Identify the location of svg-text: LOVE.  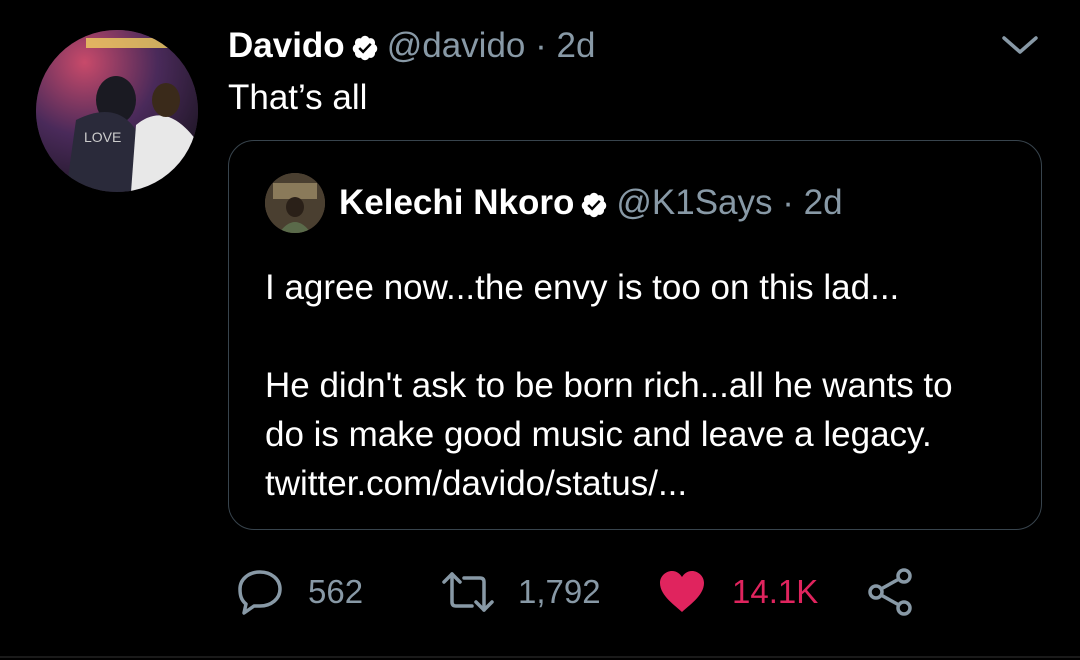
(102, 137).